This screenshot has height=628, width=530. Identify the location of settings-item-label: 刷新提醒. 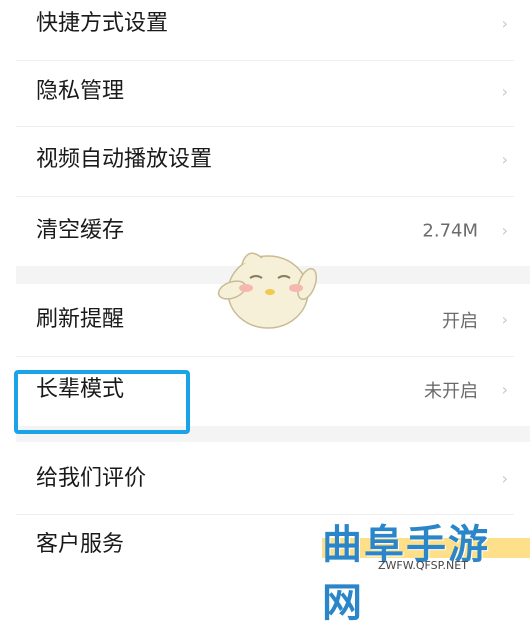
(80, 319).